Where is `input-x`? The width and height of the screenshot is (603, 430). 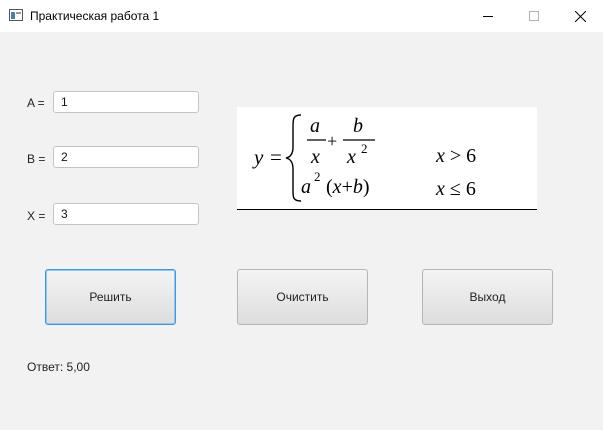
input-x is located at coordinates (126, 214).